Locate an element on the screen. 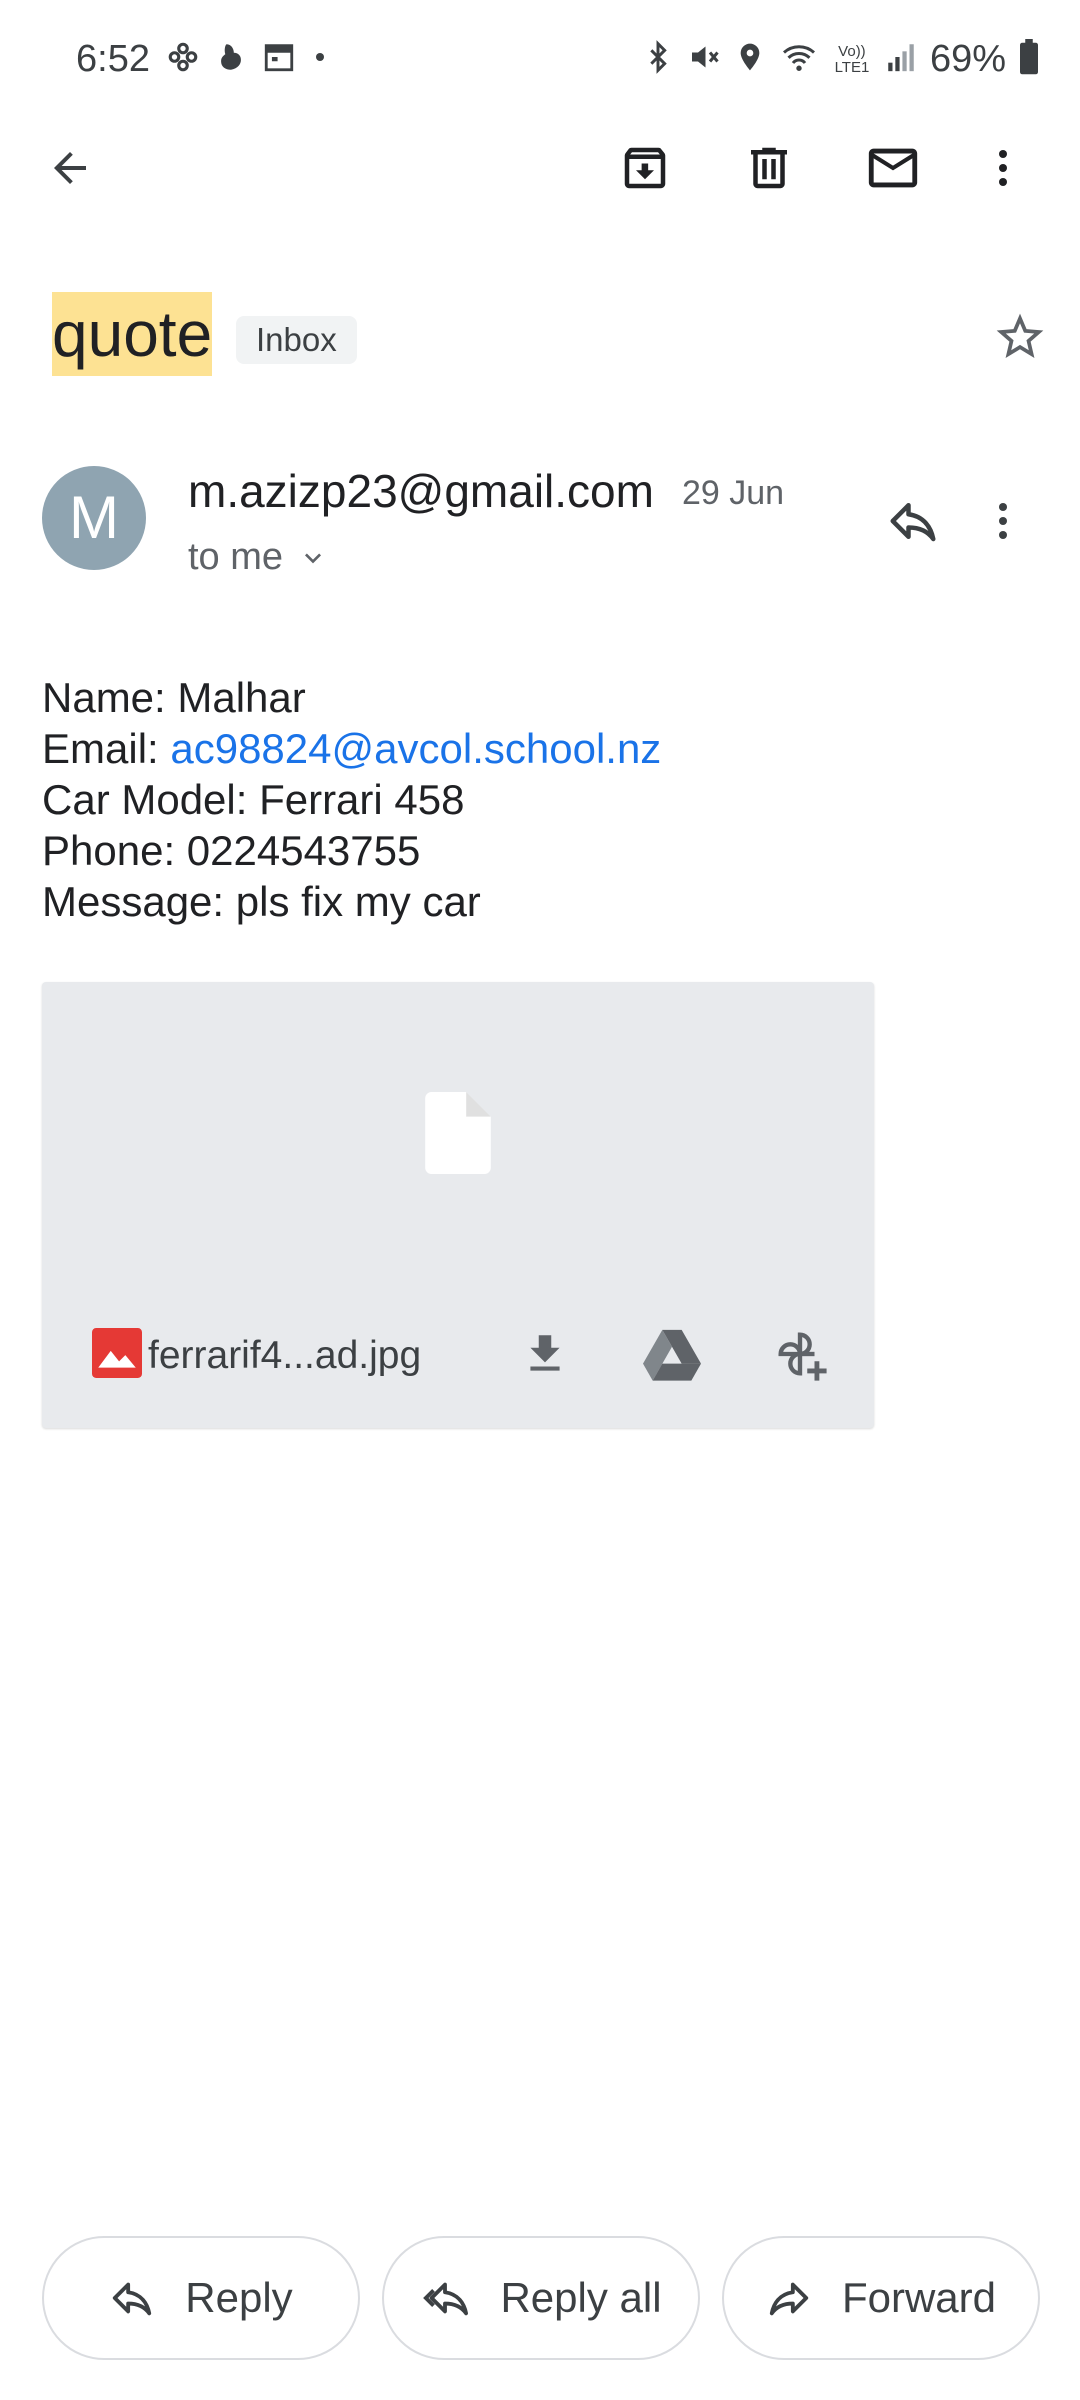 Image resolution: width=1080 pixels, height=2400 pixels. email-subject: quote is located at coordinates (132, 334).